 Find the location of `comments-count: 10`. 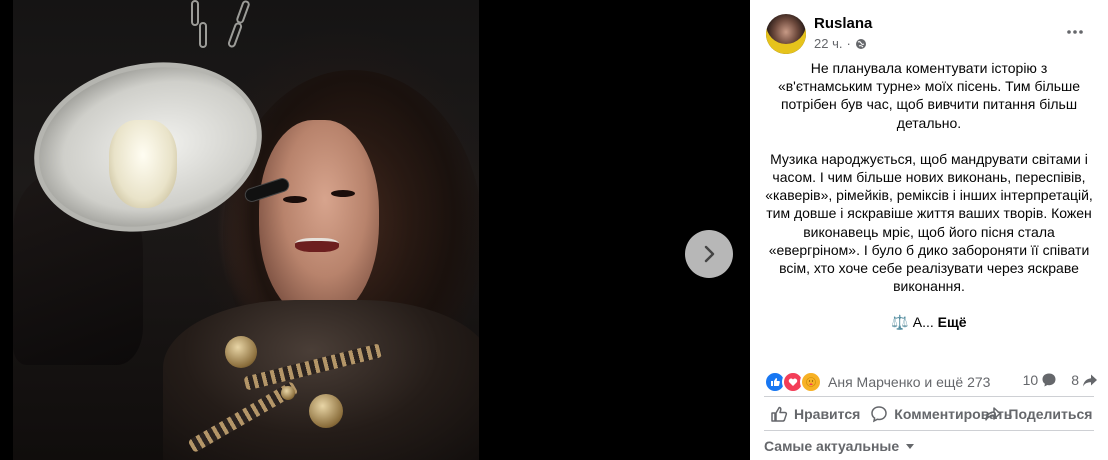

comments-count: 10 is located at coordinates (1040, 380).